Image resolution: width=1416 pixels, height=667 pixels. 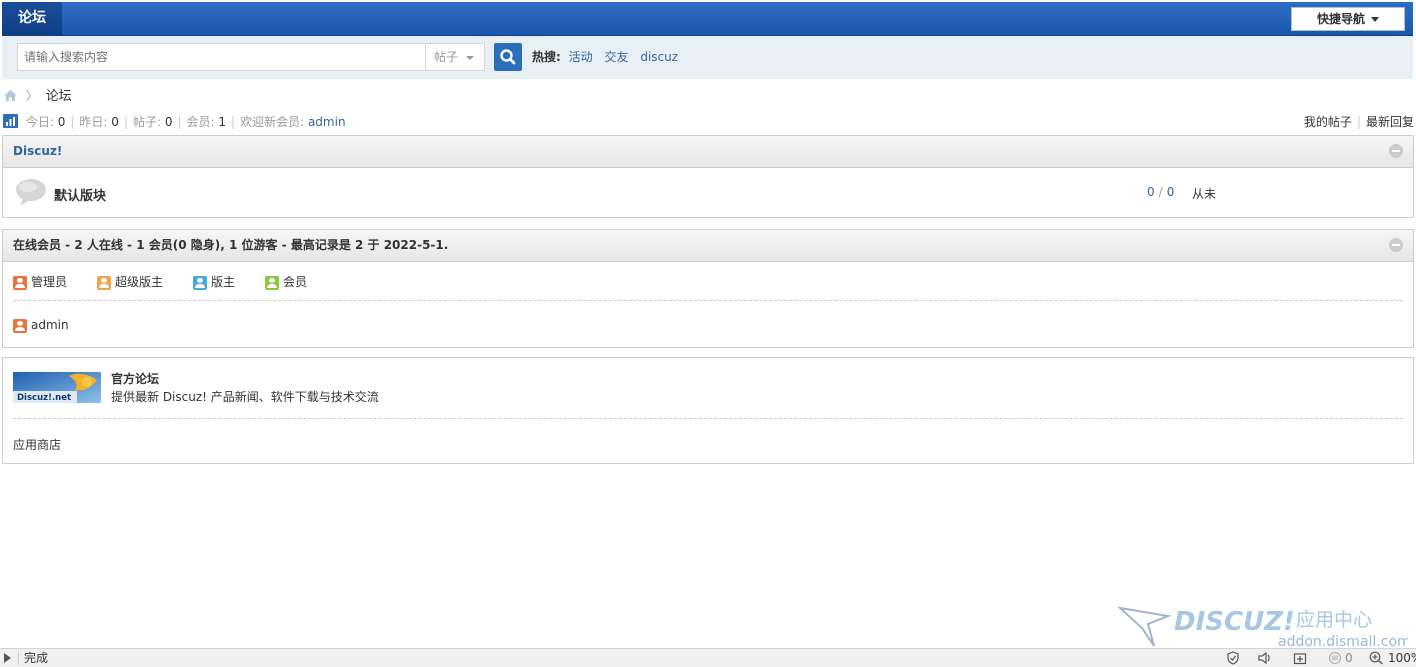 I want to click on list-item: admin, so click(x=41, y=325).